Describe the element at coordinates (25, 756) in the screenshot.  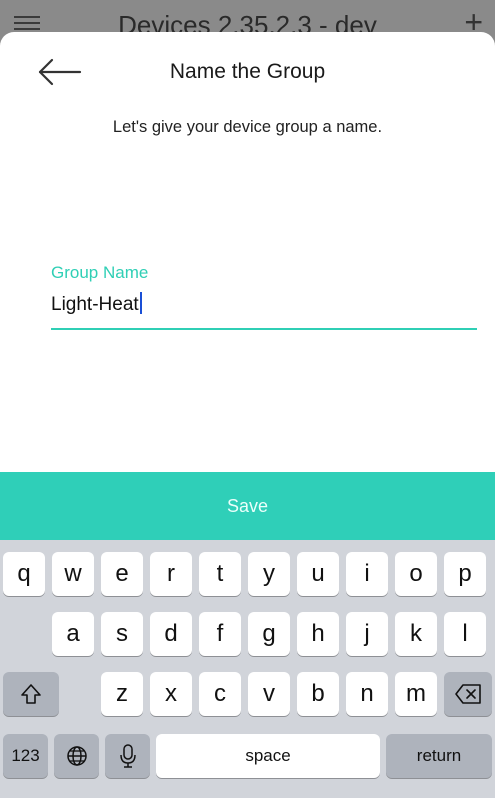
I see `numbers-key: 123` at that location.